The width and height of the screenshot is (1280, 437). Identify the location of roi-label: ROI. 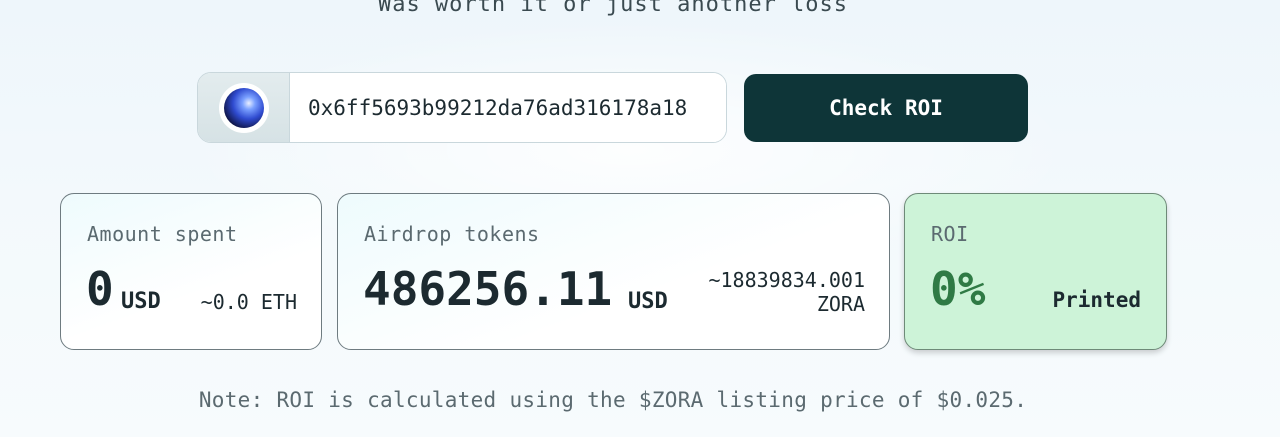
(950, 234).